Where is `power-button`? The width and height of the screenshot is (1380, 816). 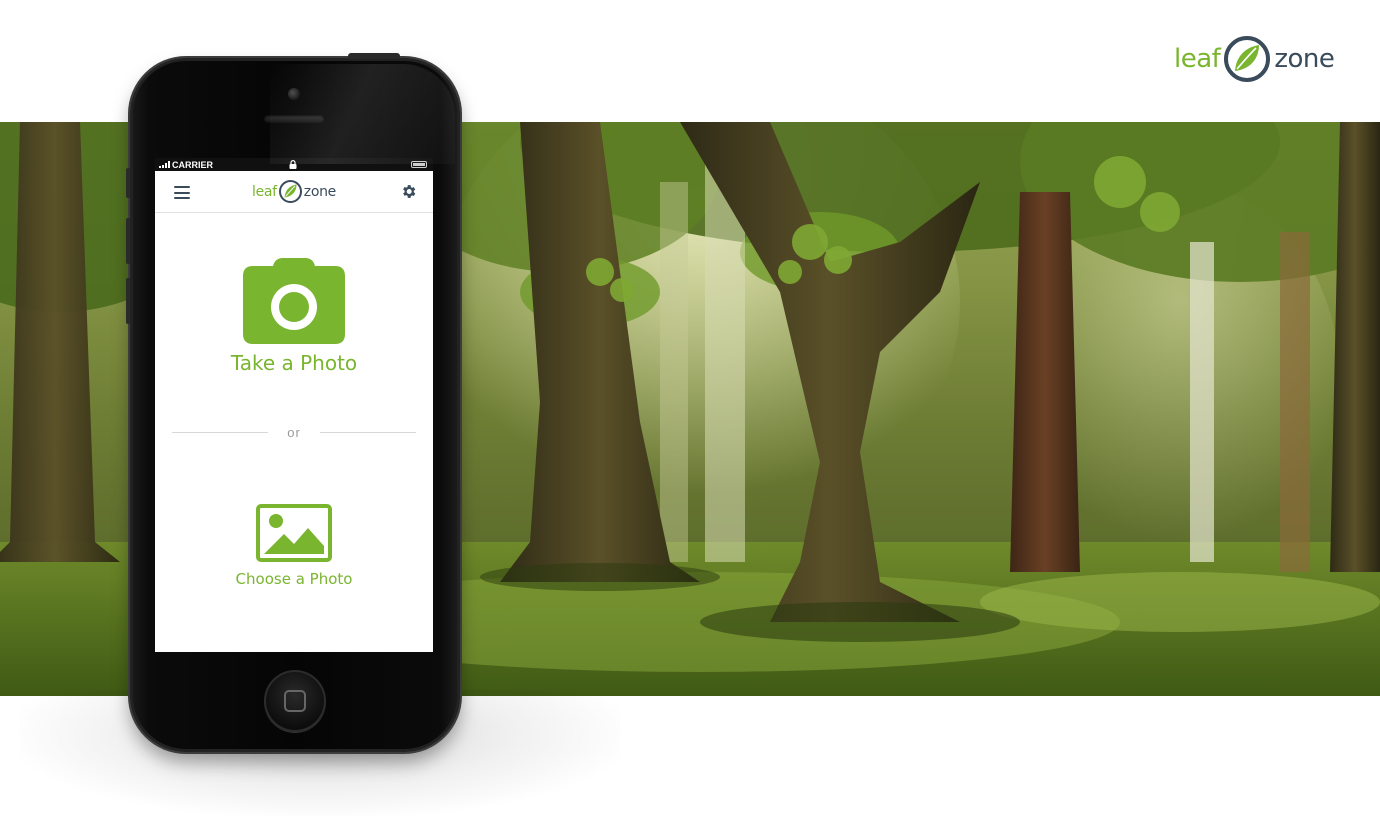
power-button is located at coordinates (374, 56).